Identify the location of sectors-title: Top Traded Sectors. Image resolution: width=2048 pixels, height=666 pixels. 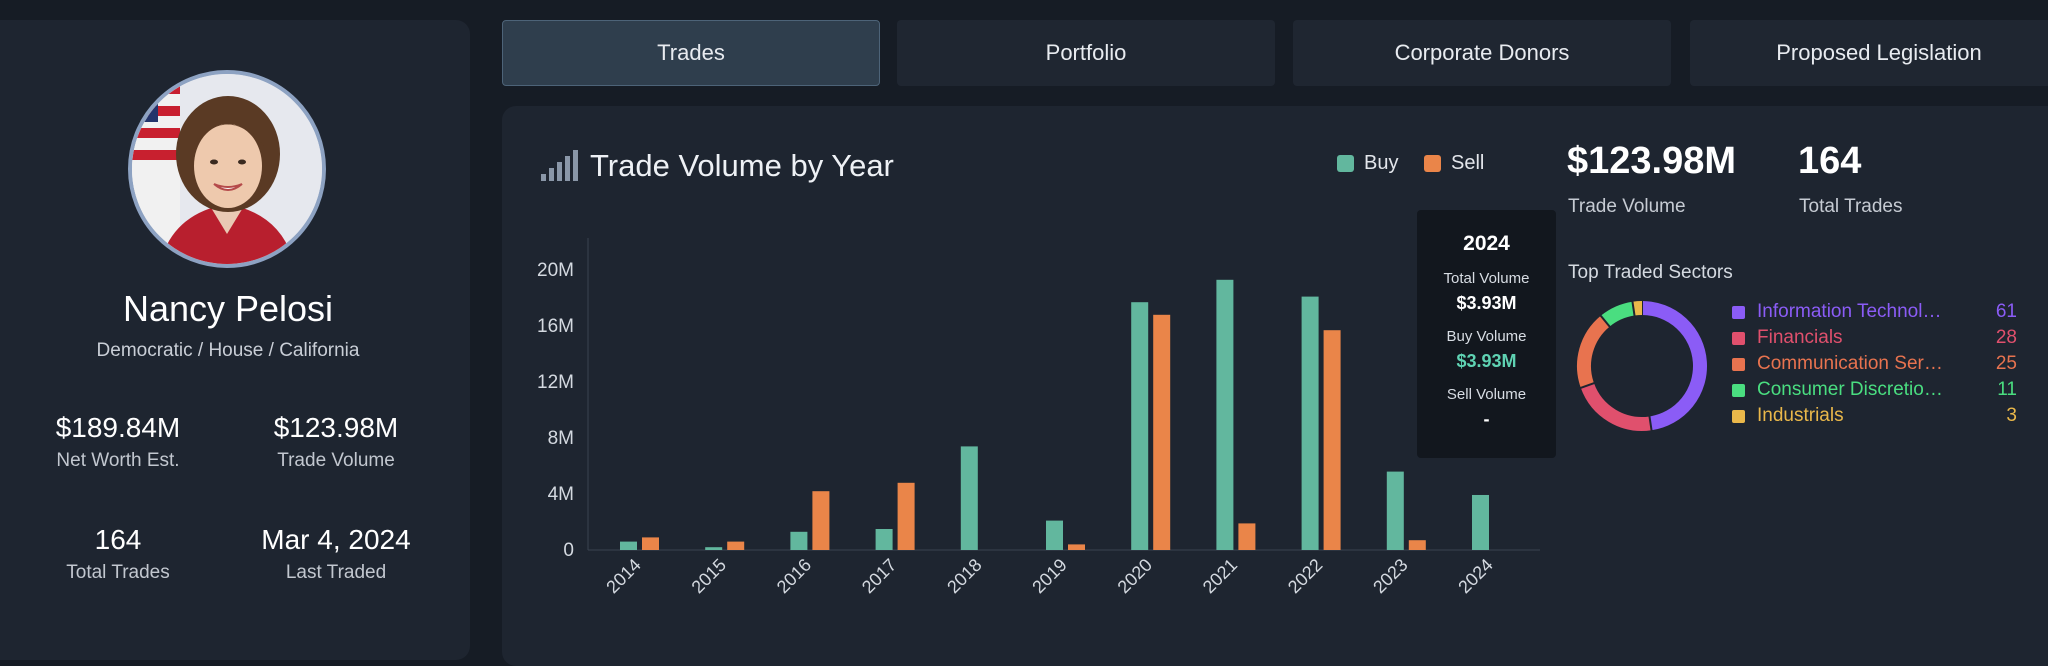
(1650, 272).